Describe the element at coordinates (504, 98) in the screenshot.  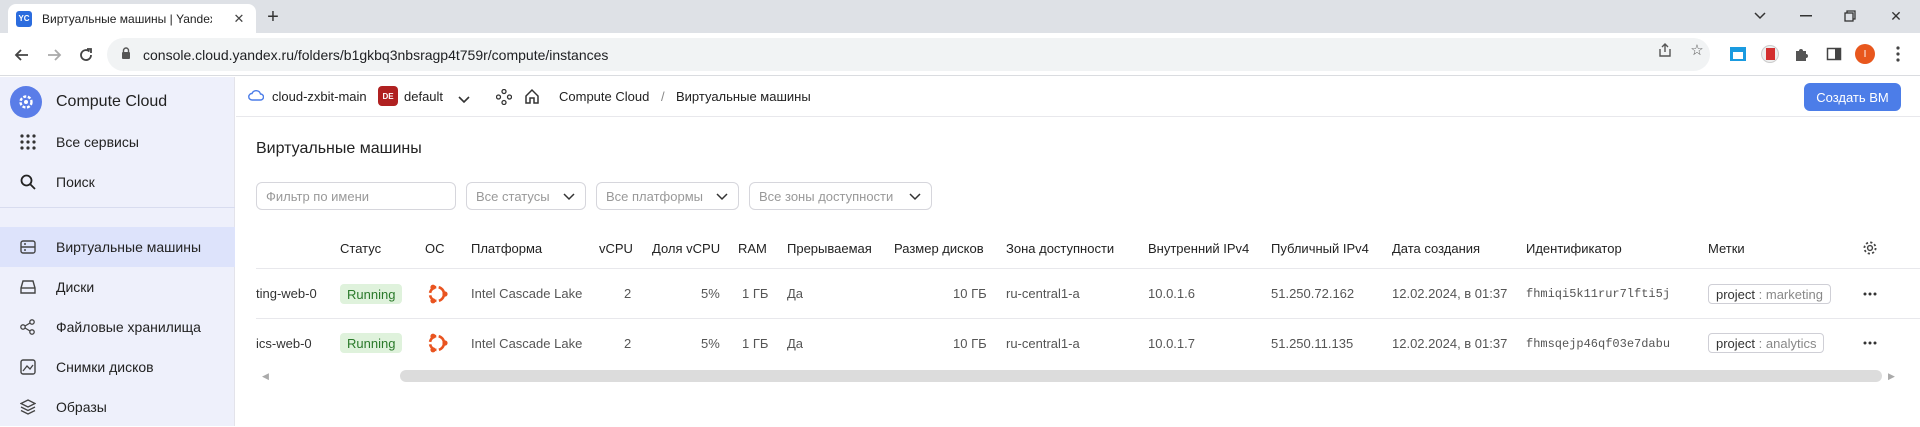
I see `nodes-icon` at that location.